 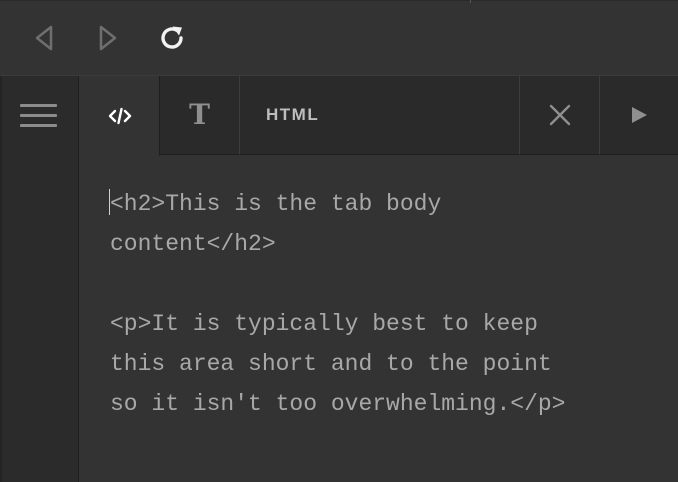 I want to click on text-icon: T, so click(x=199, y=114).